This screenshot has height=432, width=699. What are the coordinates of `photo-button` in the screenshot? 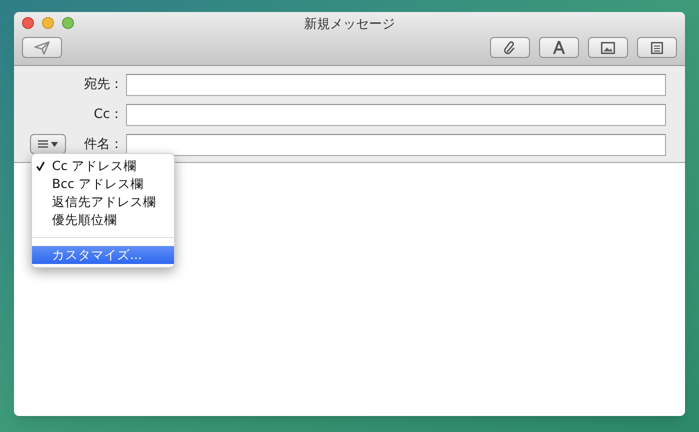 It's located at (608, 47).